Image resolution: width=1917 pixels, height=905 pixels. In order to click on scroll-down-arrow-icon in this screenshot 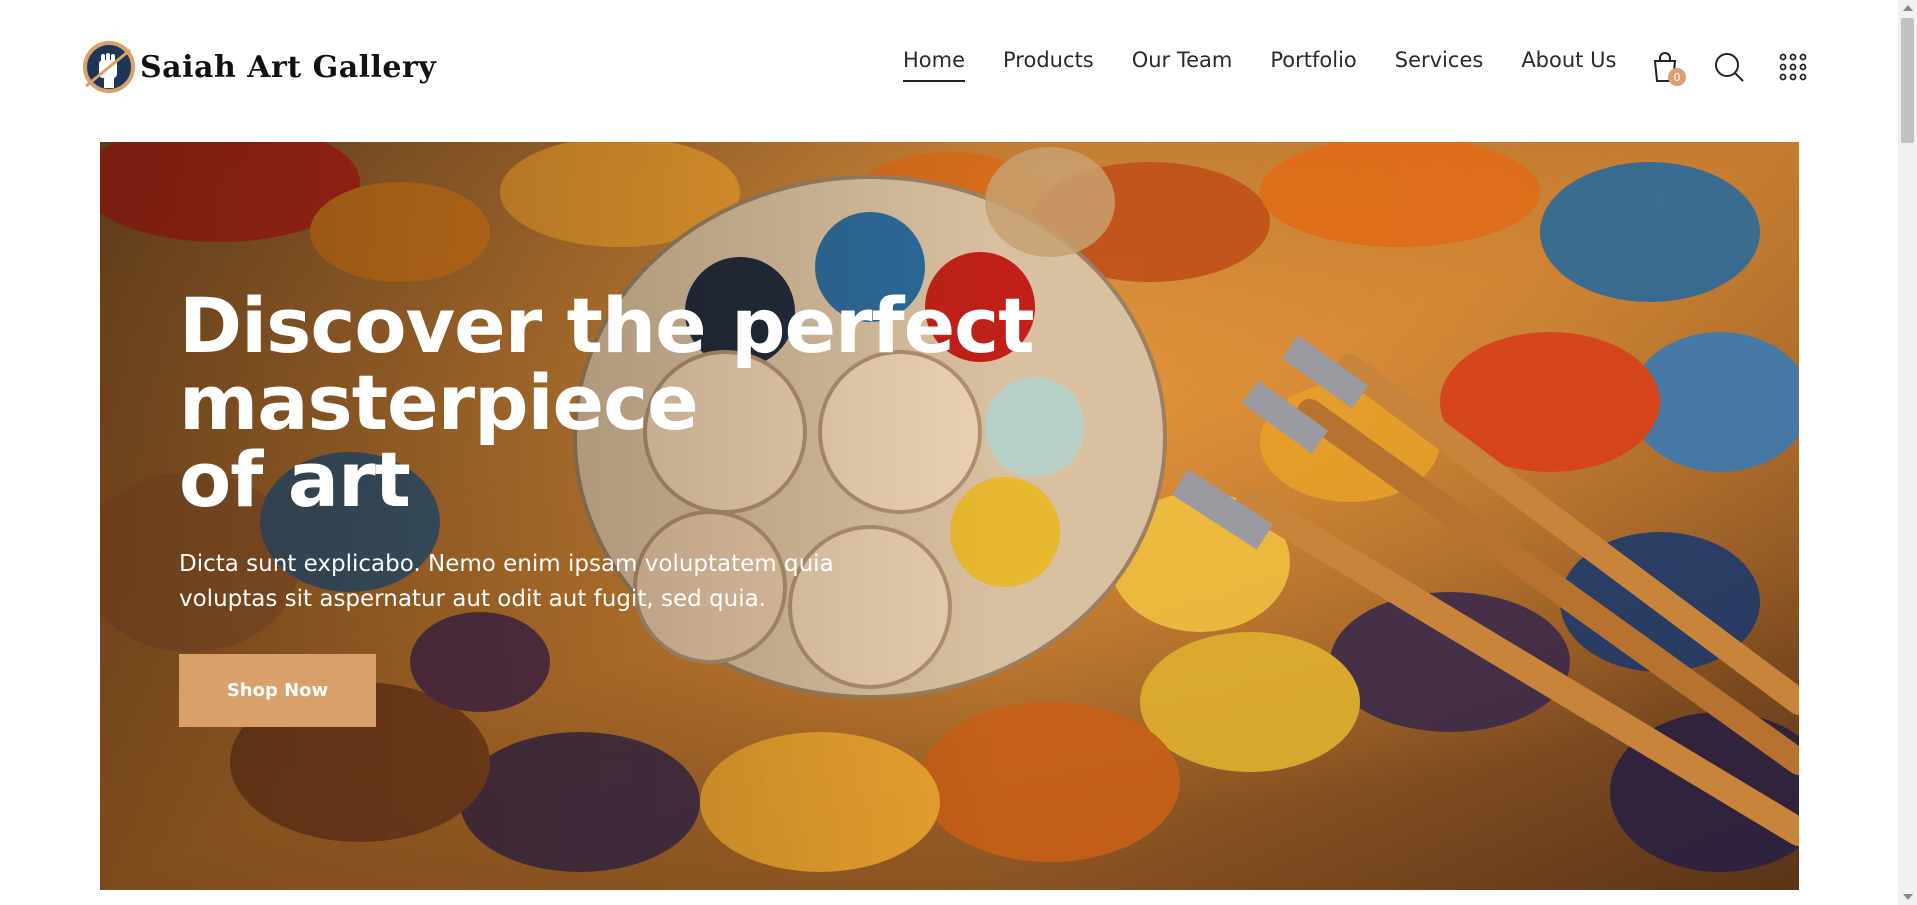, I will do `click(1908, 897)`.